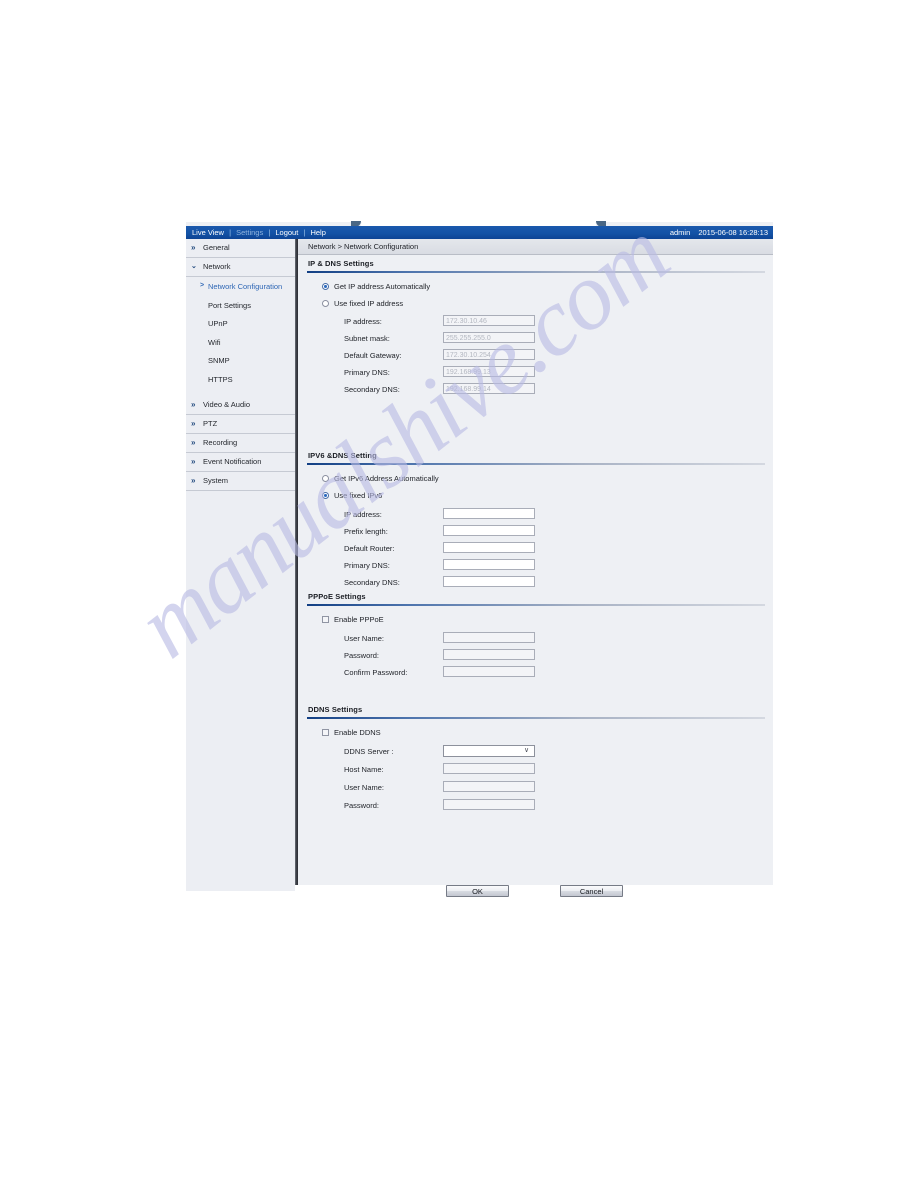  What do you see at coordinates (367, 372) in the screenshot?
I see `field-label: Primary DNS:` at bounding box center [367, 372].